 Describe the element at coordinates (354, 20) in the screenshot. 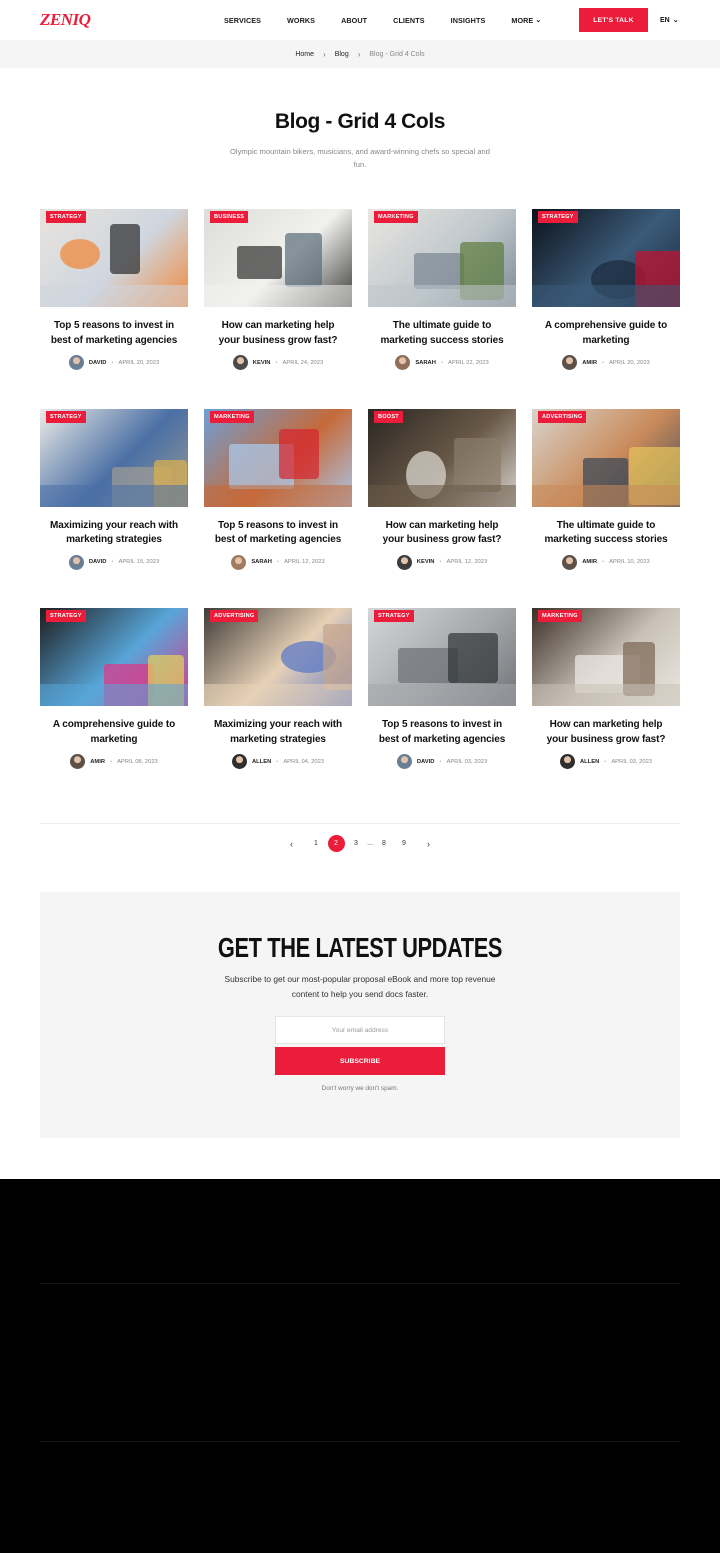

I see `nav-about: ABOUT` at that location.